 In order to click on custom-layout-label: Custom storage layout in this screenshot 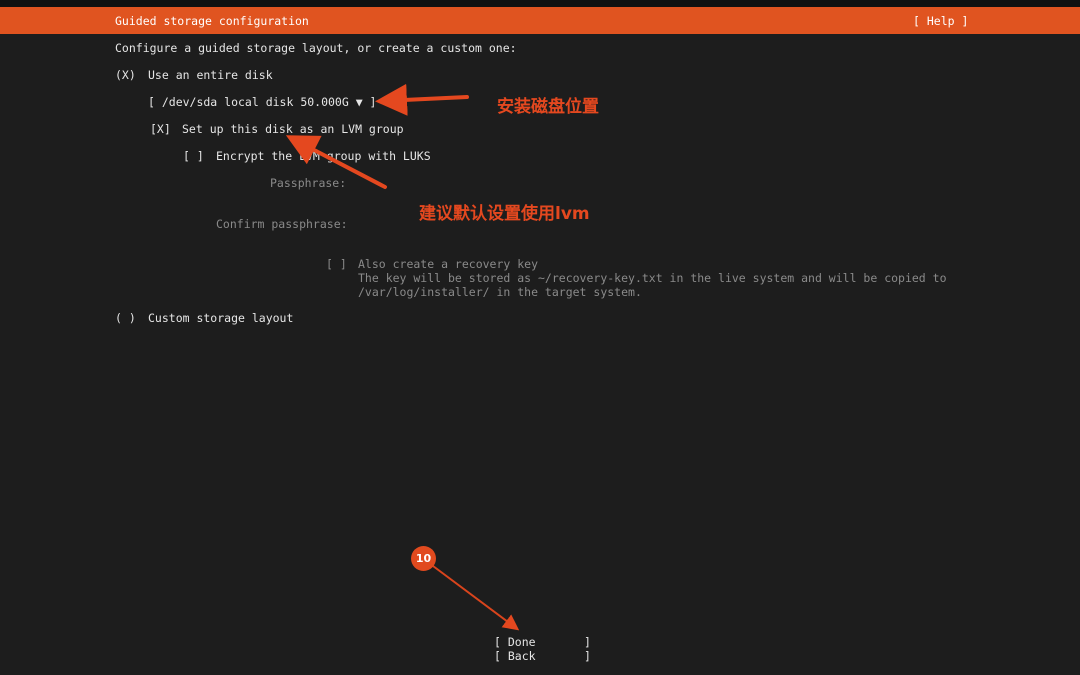, I will do `click(221, 318)`.